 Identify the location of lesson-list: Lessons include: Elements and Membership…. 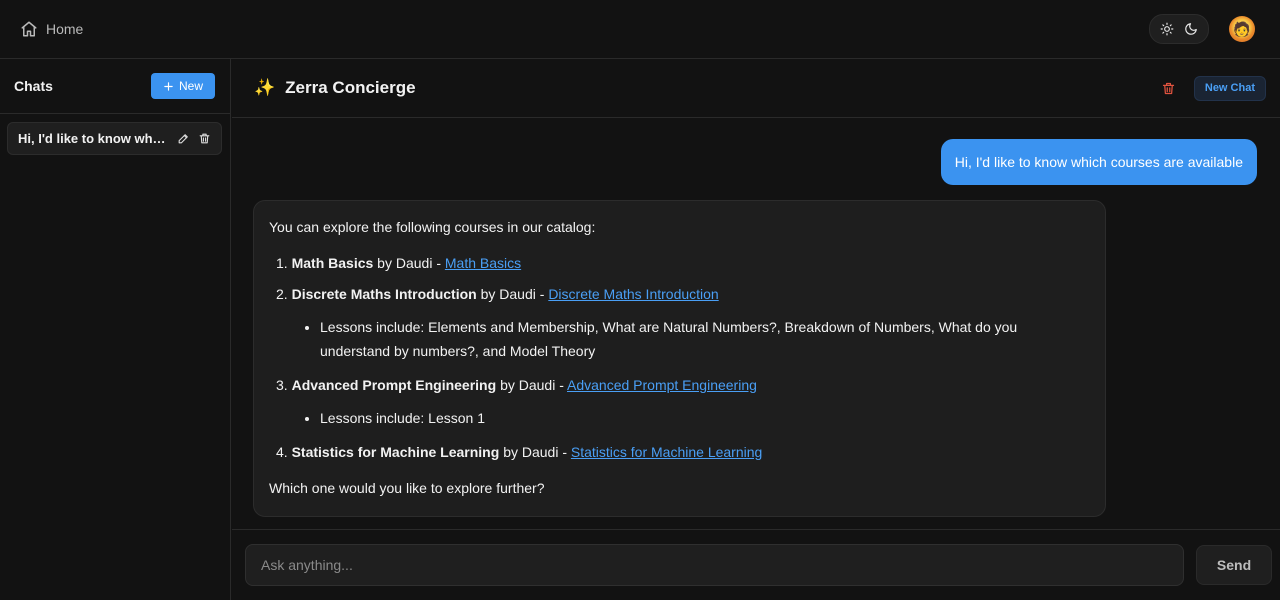
(705, 339).